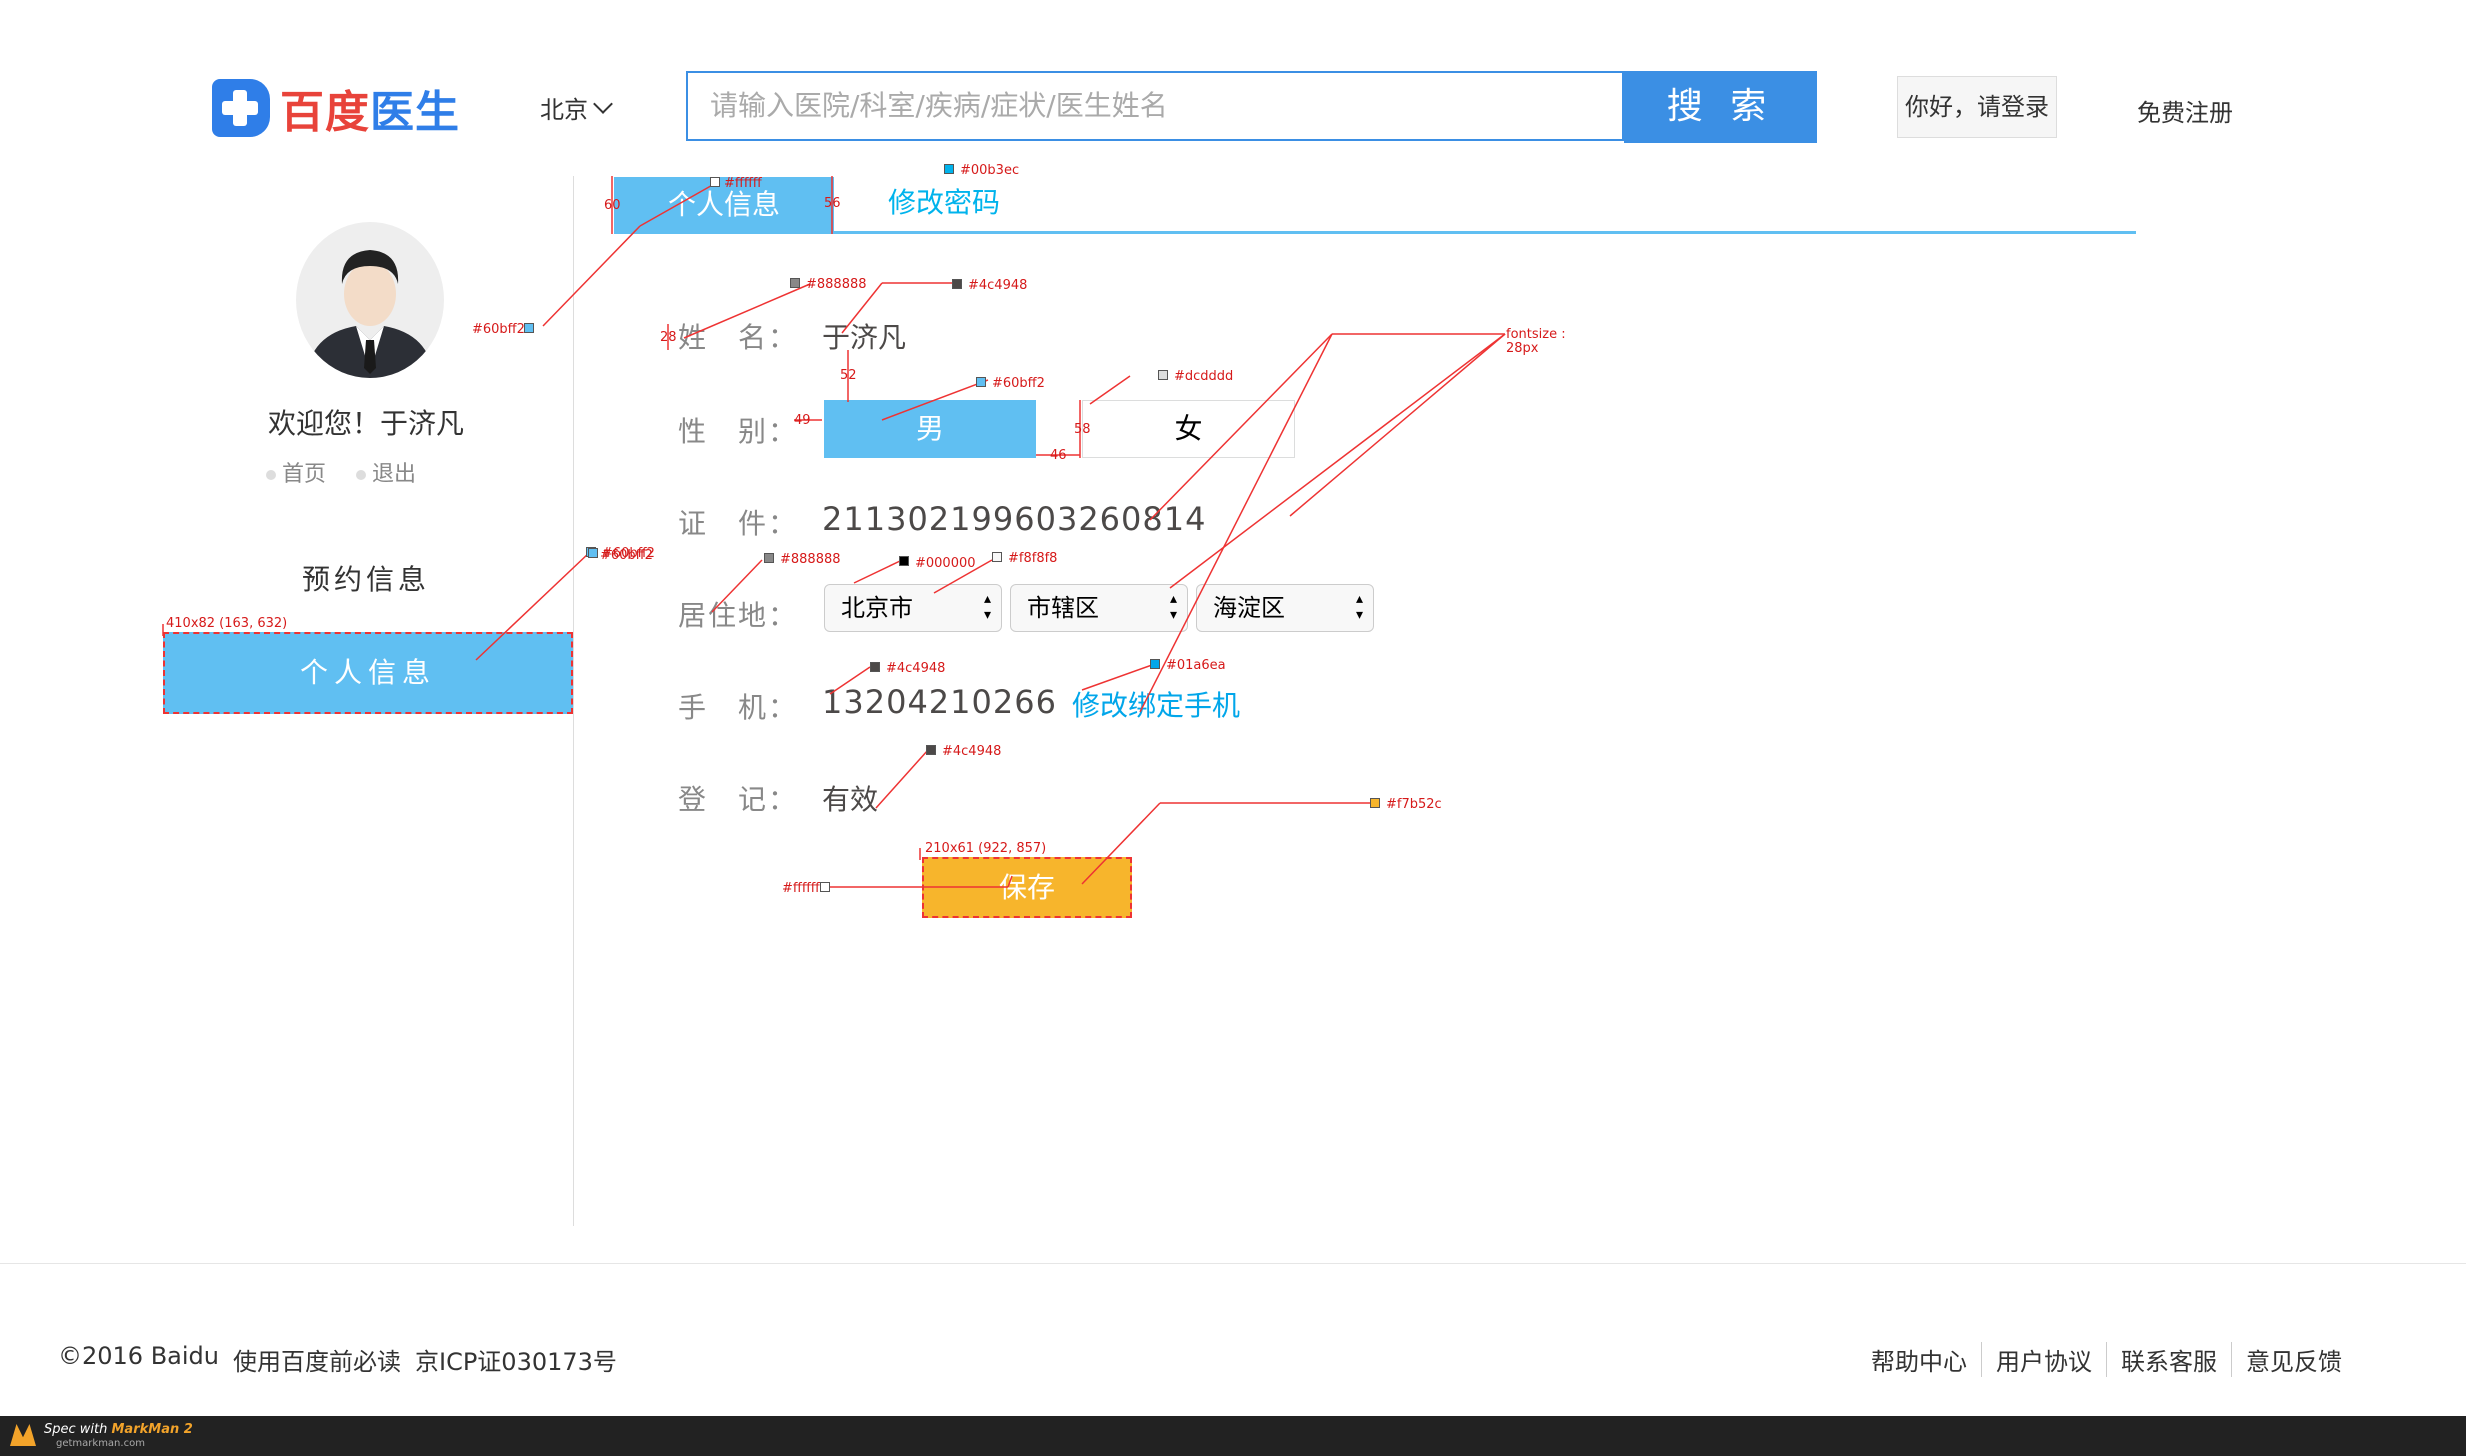 Image resolution: width=2466 pixels, height=1456 pixels. Describe the element at coordinates (1977, 107) in the screenshot. I see `login-button: 你好，请登录` at that location.